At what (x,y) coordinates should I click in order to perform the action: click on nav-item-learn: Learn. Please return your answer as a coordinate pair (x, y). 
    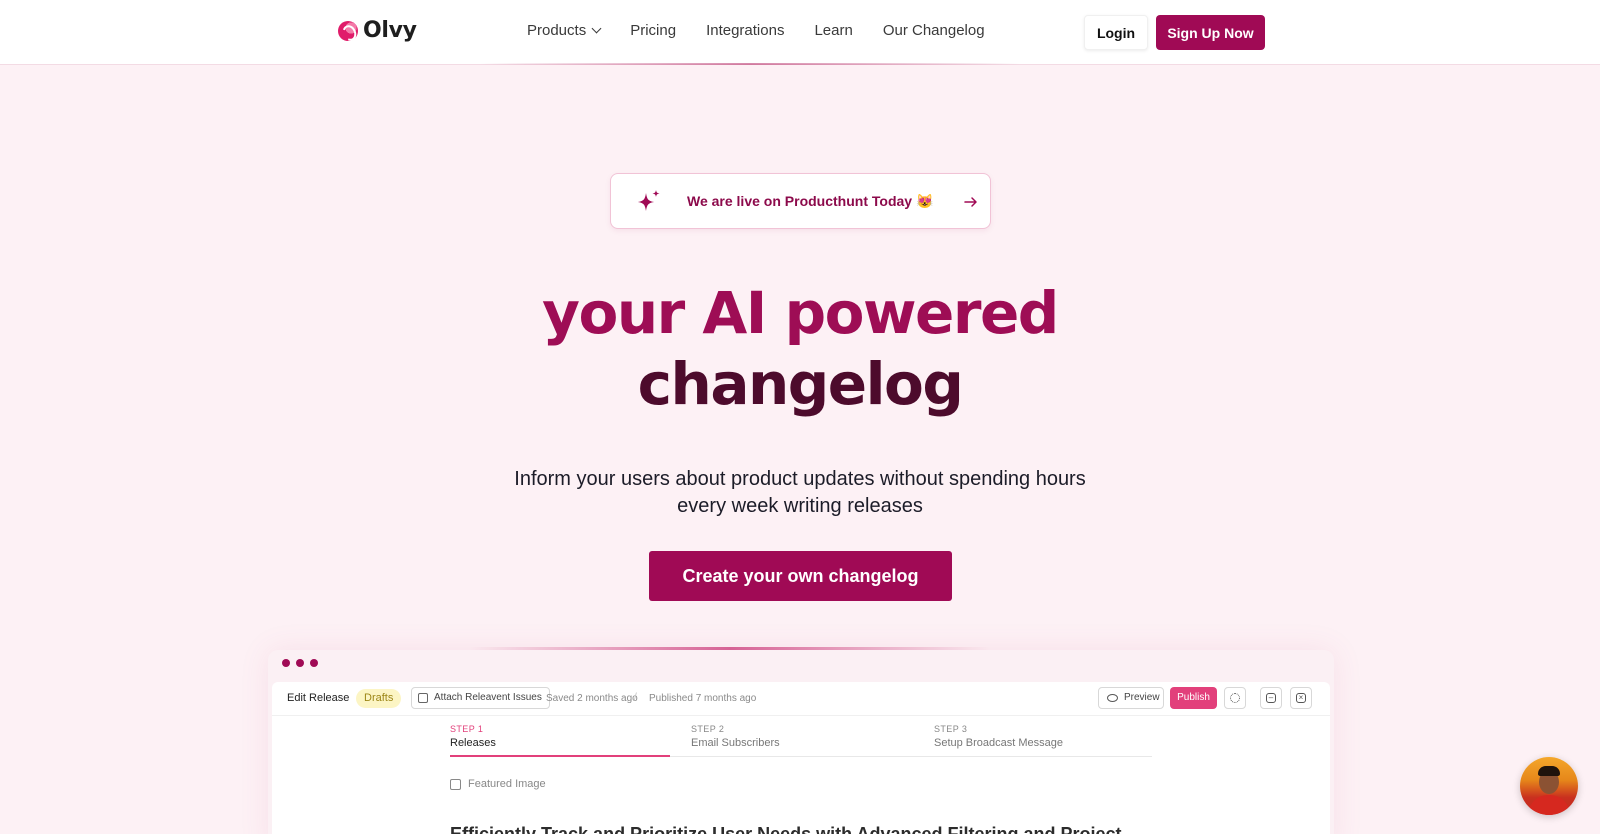
    Looking at the image, I should click on (833, 30).